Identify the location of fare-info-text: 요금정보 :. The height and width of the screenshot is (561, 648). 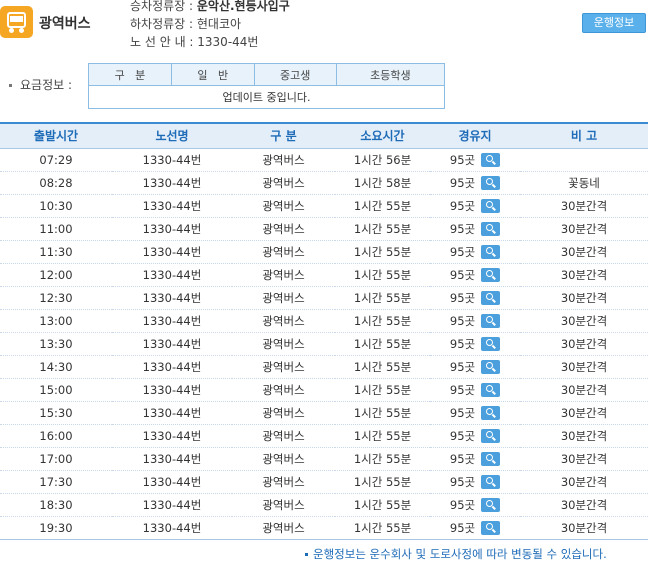
(46, 85).